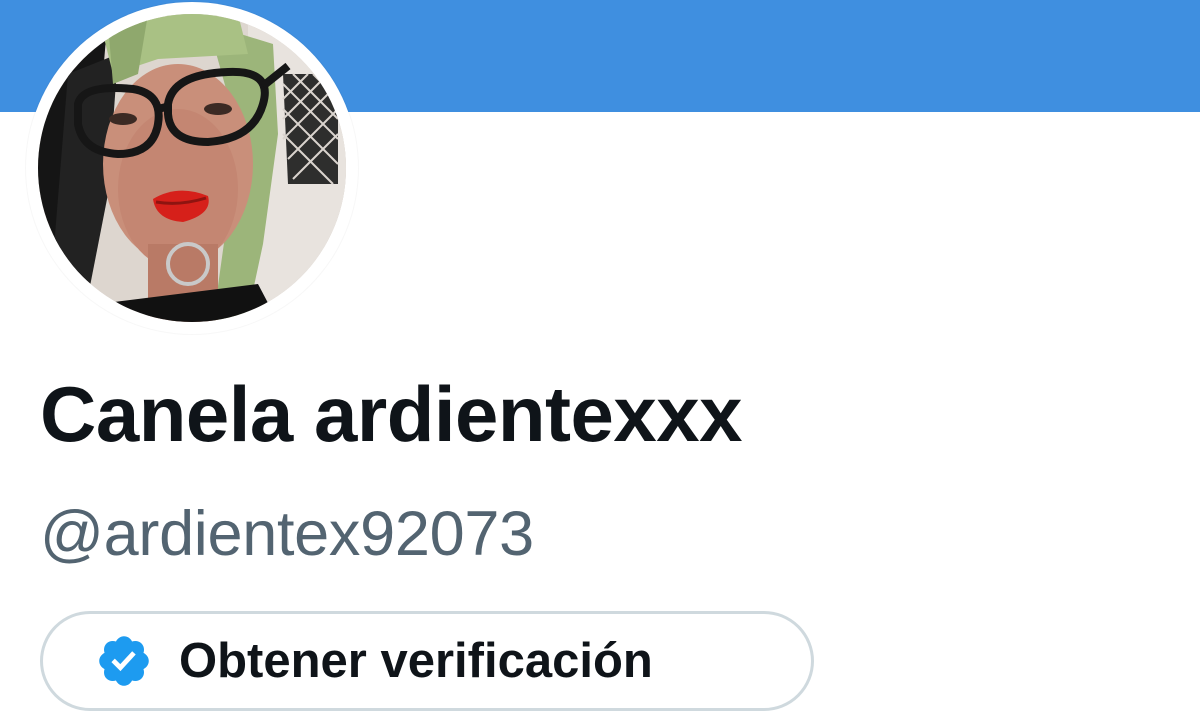 This screenshot has height=720, width=1200. Describe the element at coordinates (124, 661) in the screenshot. I see `verified-badge-icon` at that location.